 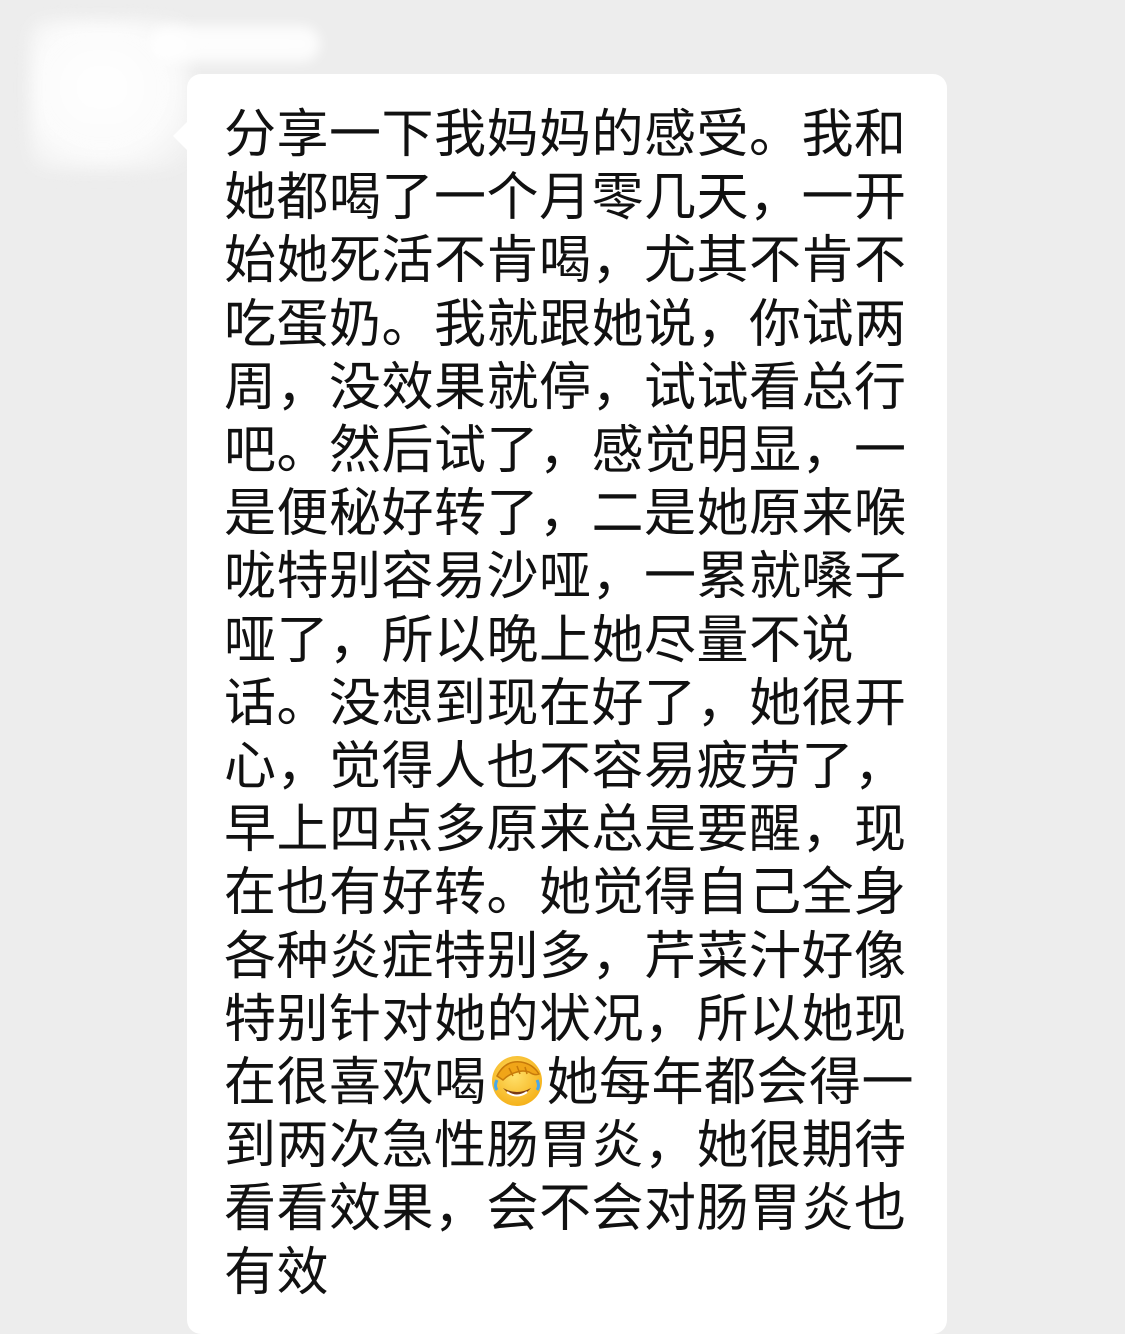 I want to click on message-line: 心，觉得人也不容易疲劳了，, so click(x=565, y=767).